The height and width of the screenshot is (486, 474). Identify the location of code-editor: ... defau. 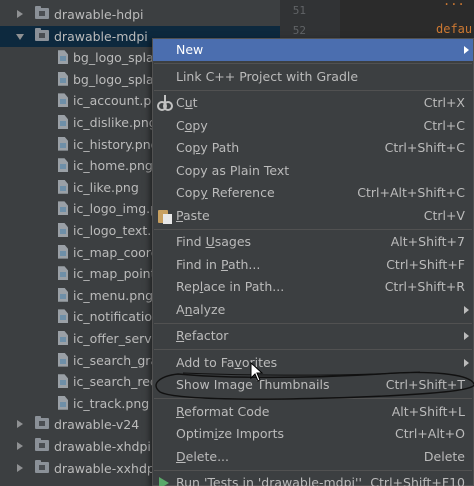
(407, 20).